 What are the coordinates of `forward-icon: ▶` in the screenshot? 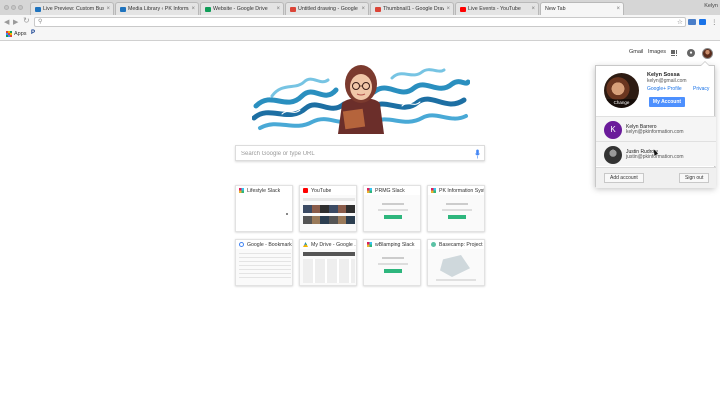 It's located at (15, 22).